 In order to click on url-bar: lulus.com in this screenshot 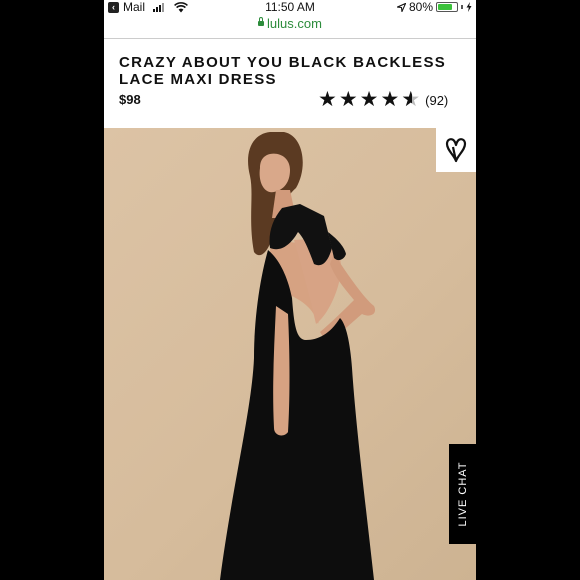, I will do `click(290, 26)`.